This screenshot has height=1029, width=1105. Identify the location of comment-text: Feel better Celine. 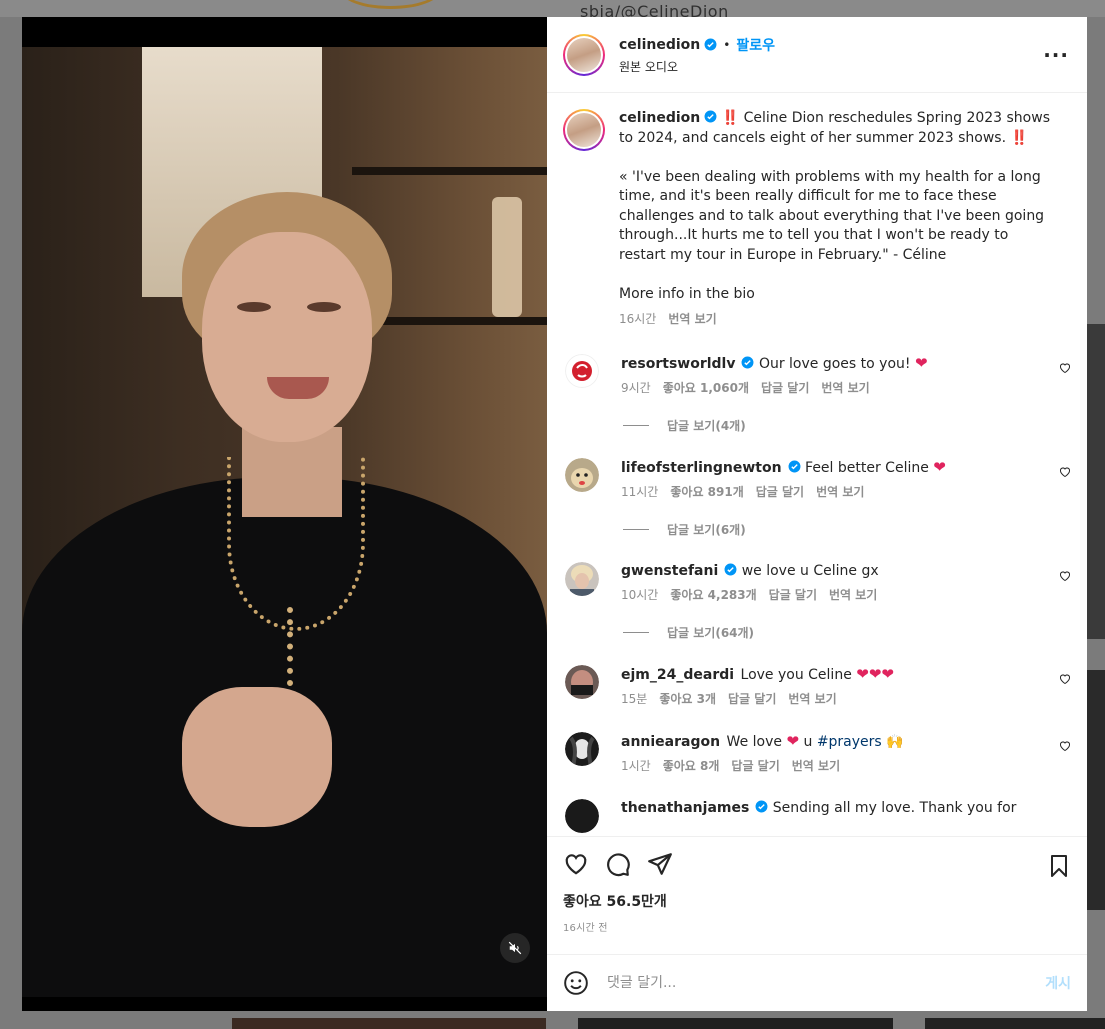
(867, 467).